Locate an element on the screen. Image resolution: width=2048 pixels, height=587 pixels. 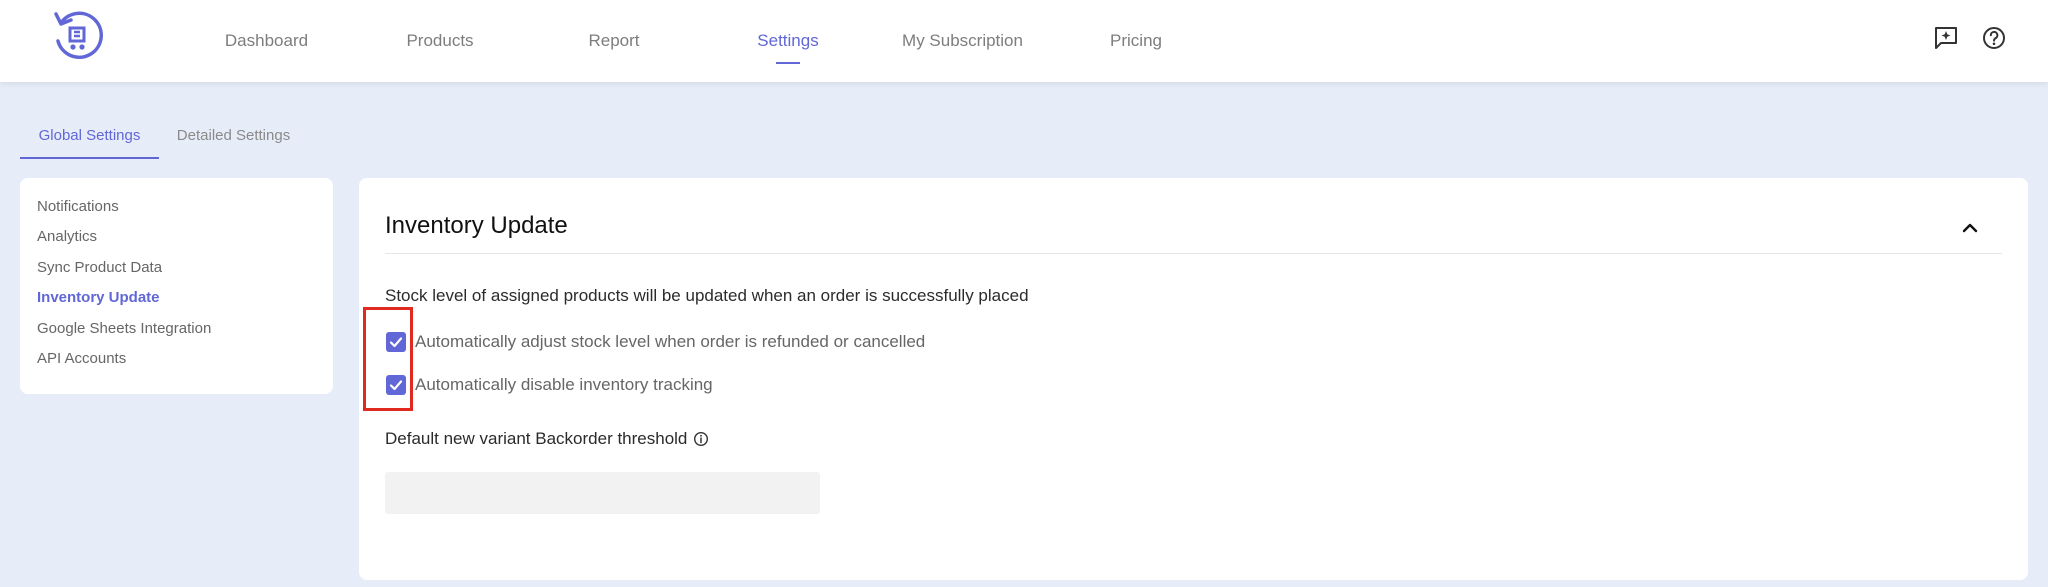
tab-global-settings: Global Settings is located at coordinates (89, 135).